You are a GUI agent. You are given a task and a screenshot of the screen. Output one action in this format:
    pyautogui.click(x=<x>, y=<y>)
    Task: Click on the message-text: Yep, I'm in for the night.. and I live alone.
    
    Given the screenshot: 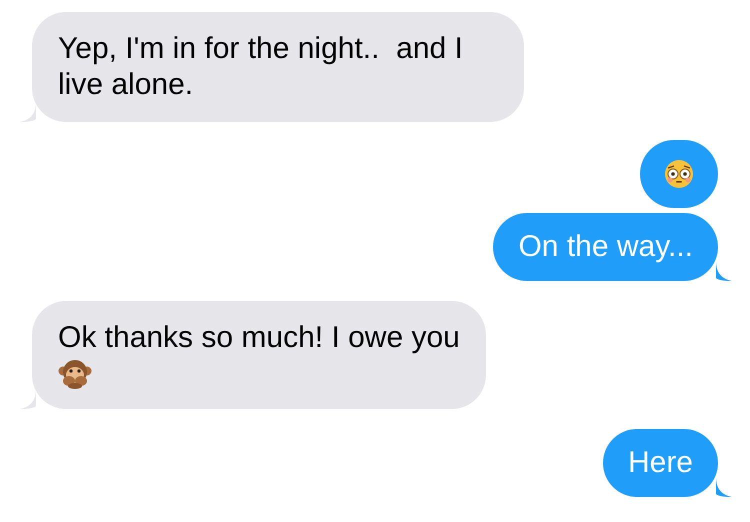 What is the action you would take?
    pyautogui.click(x=261, y=67)
    